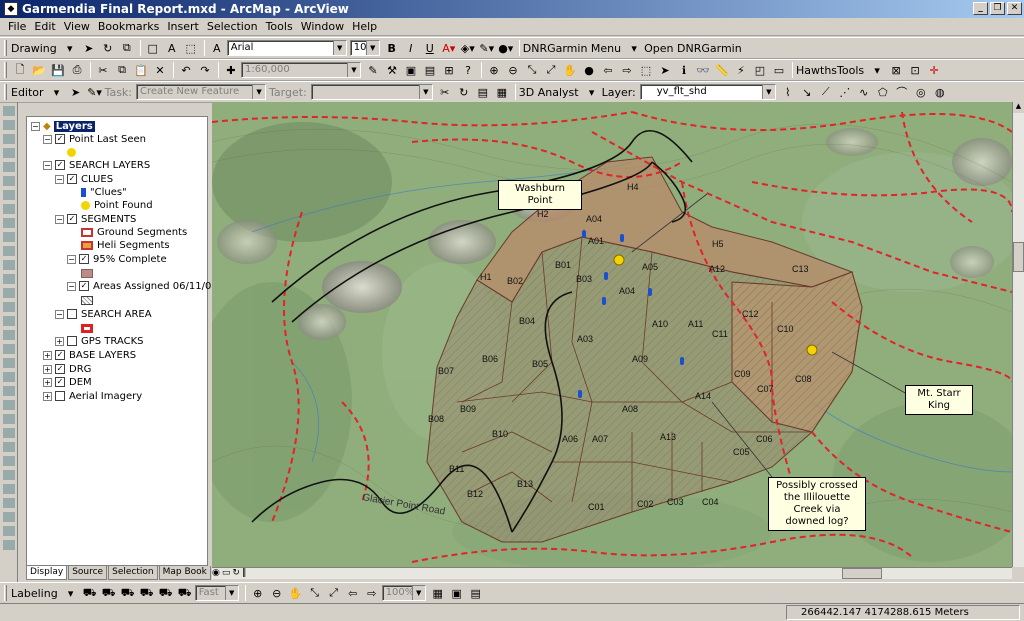 The image size is (1024, 621). I want to click on bold-button: B, so click(392, 48).